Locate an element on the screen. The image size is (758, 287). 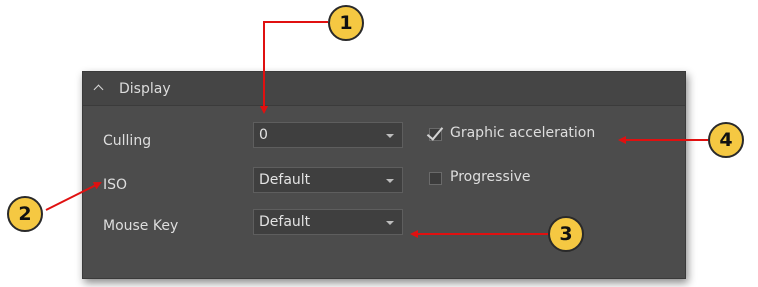
callout-3: 3 is located at coordinates (566, 234).